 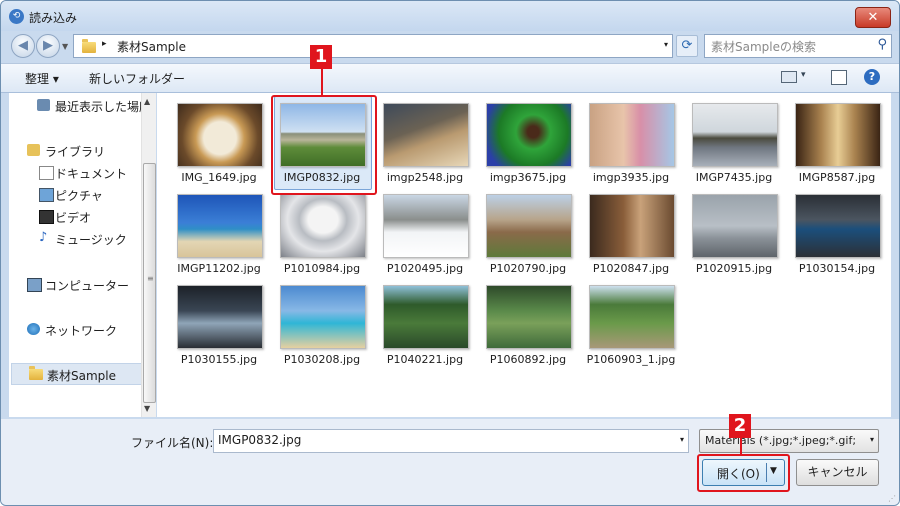 I want to click on sidebar-item-music: ミュージック, so click(x=91, y=239).